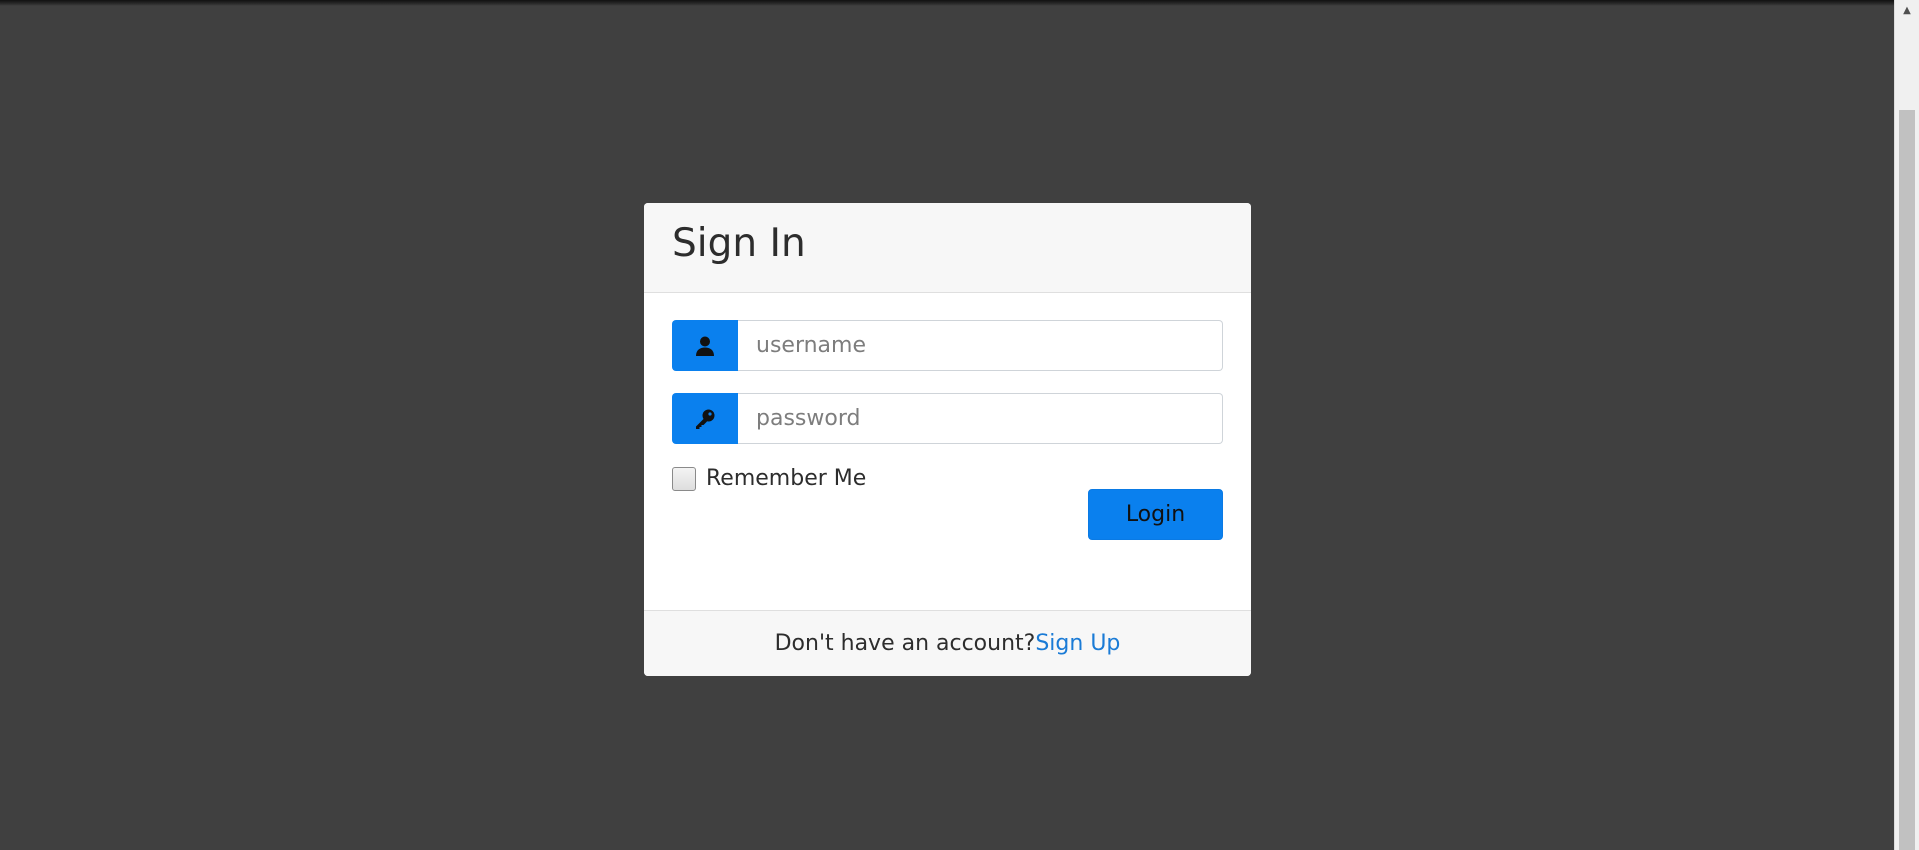  What do you see at coordinates (1907, 10) in the screenshot?
I see `chevron-up-icon: ▲` at bounding box center [1907, 10].